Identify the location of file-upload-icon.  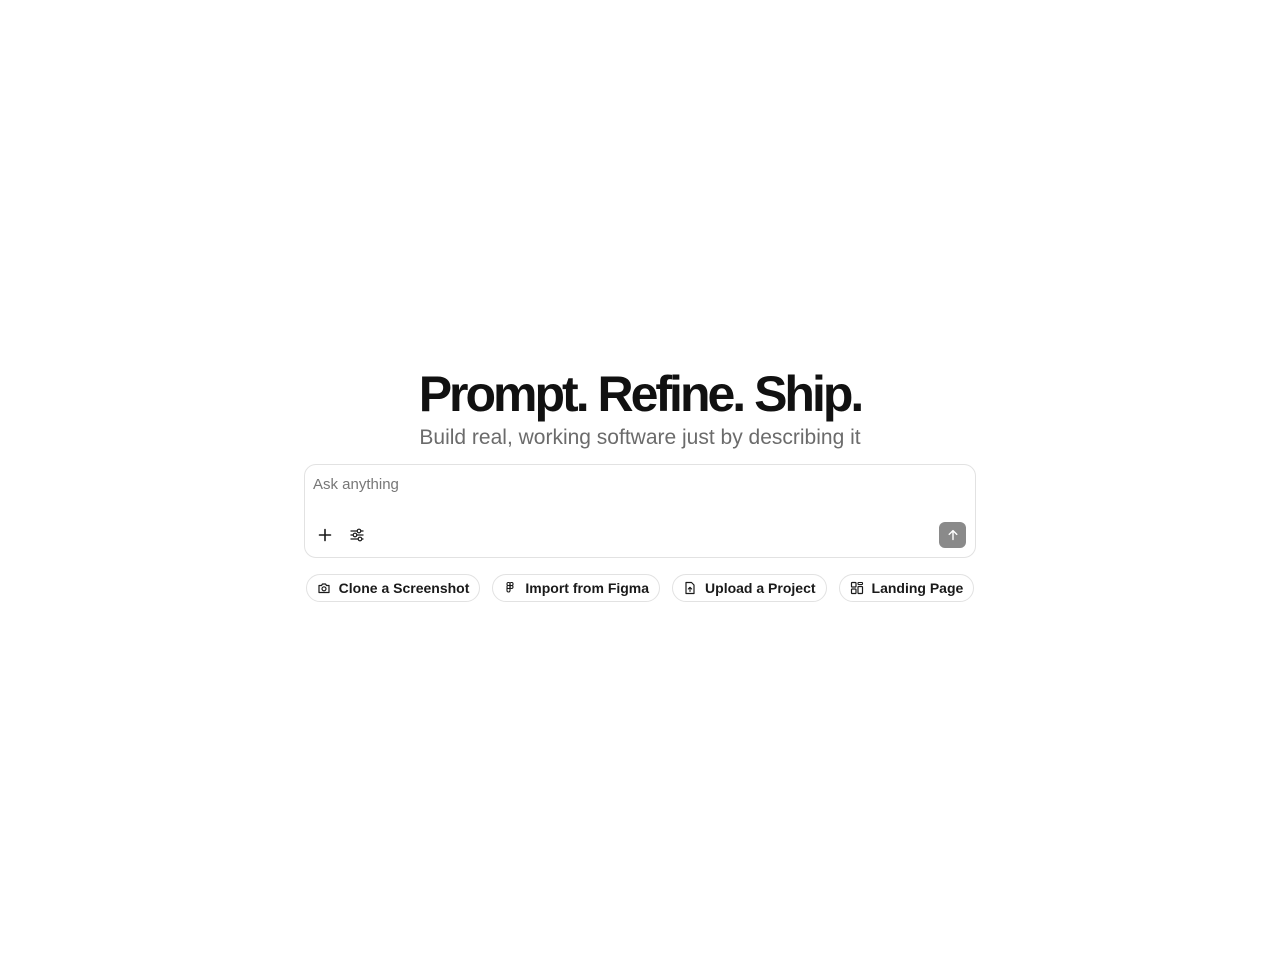
(690, 588).